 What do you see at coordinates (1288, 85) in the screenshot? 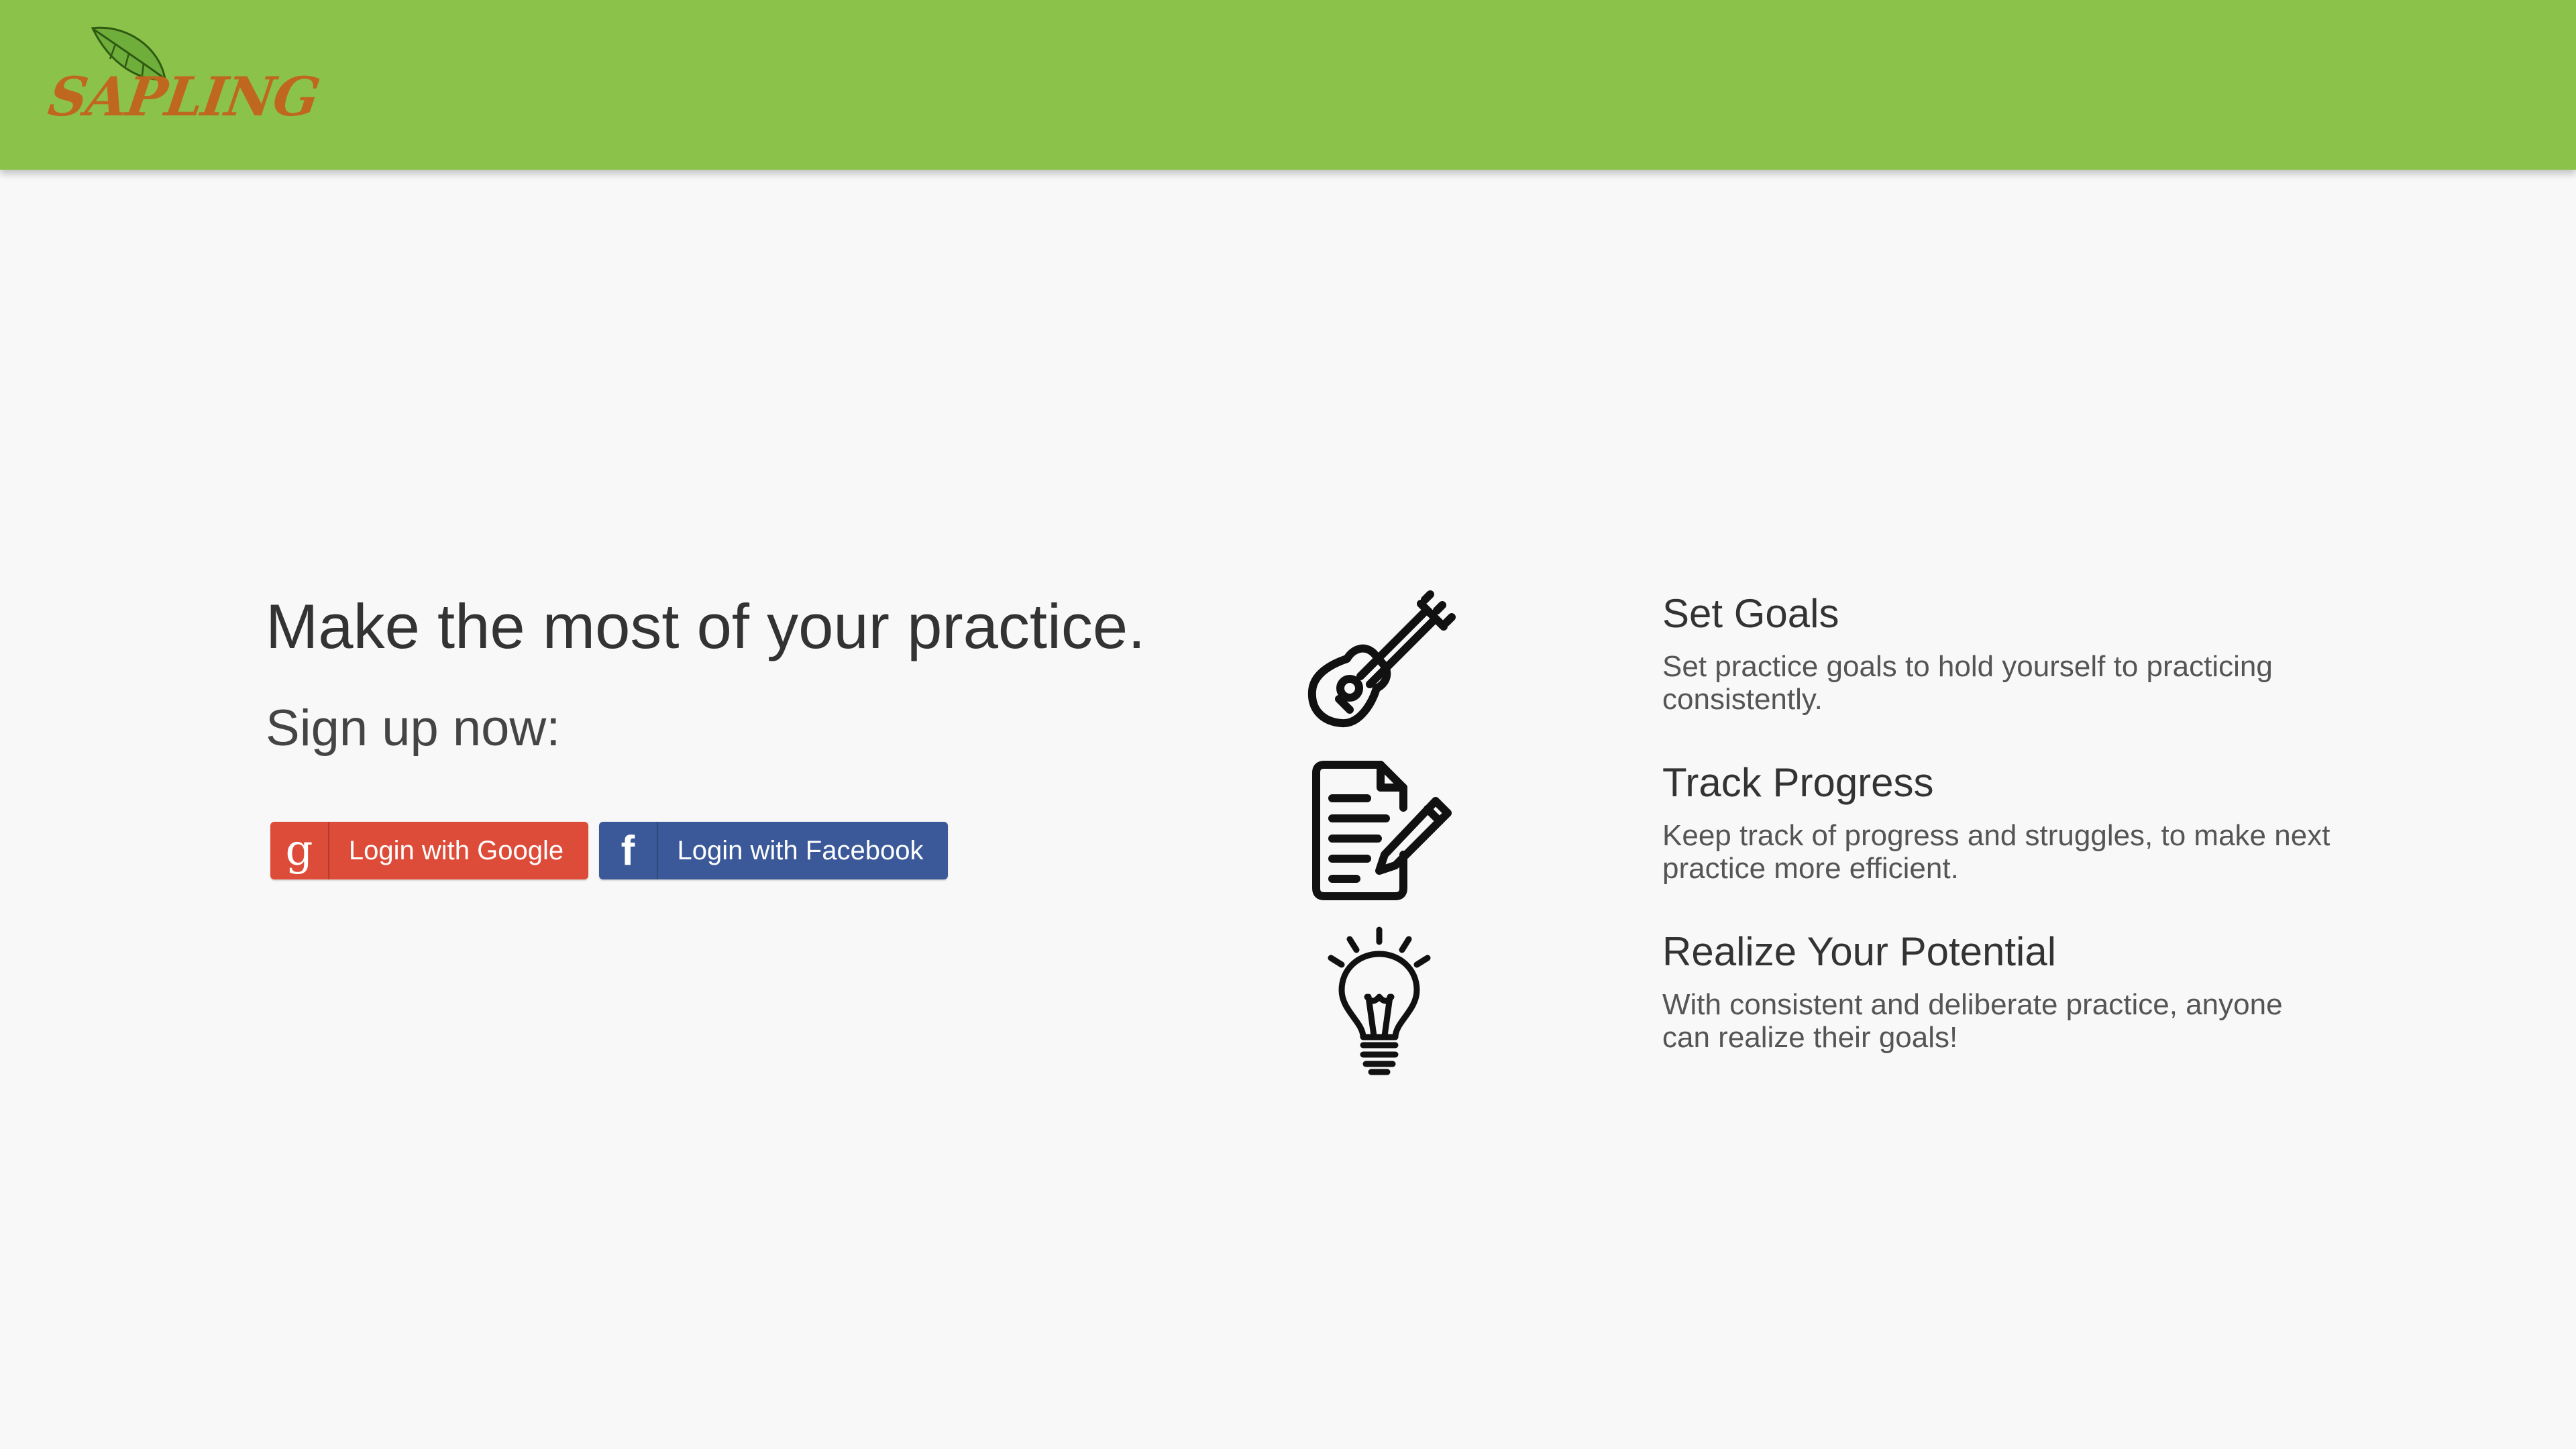
I see `header-bar: SAPLING` at bounding box center [1288, 85].